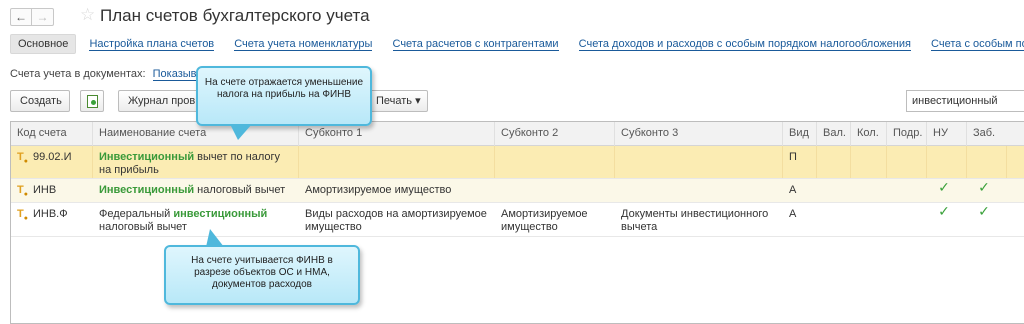 Image resolution: width=1024 pixels, height=324 pixels. Describe the element at coordinates (695, 220) in the screenshot. I see `cell-subconto-3: Документы инвестиционного вычета` at that location.